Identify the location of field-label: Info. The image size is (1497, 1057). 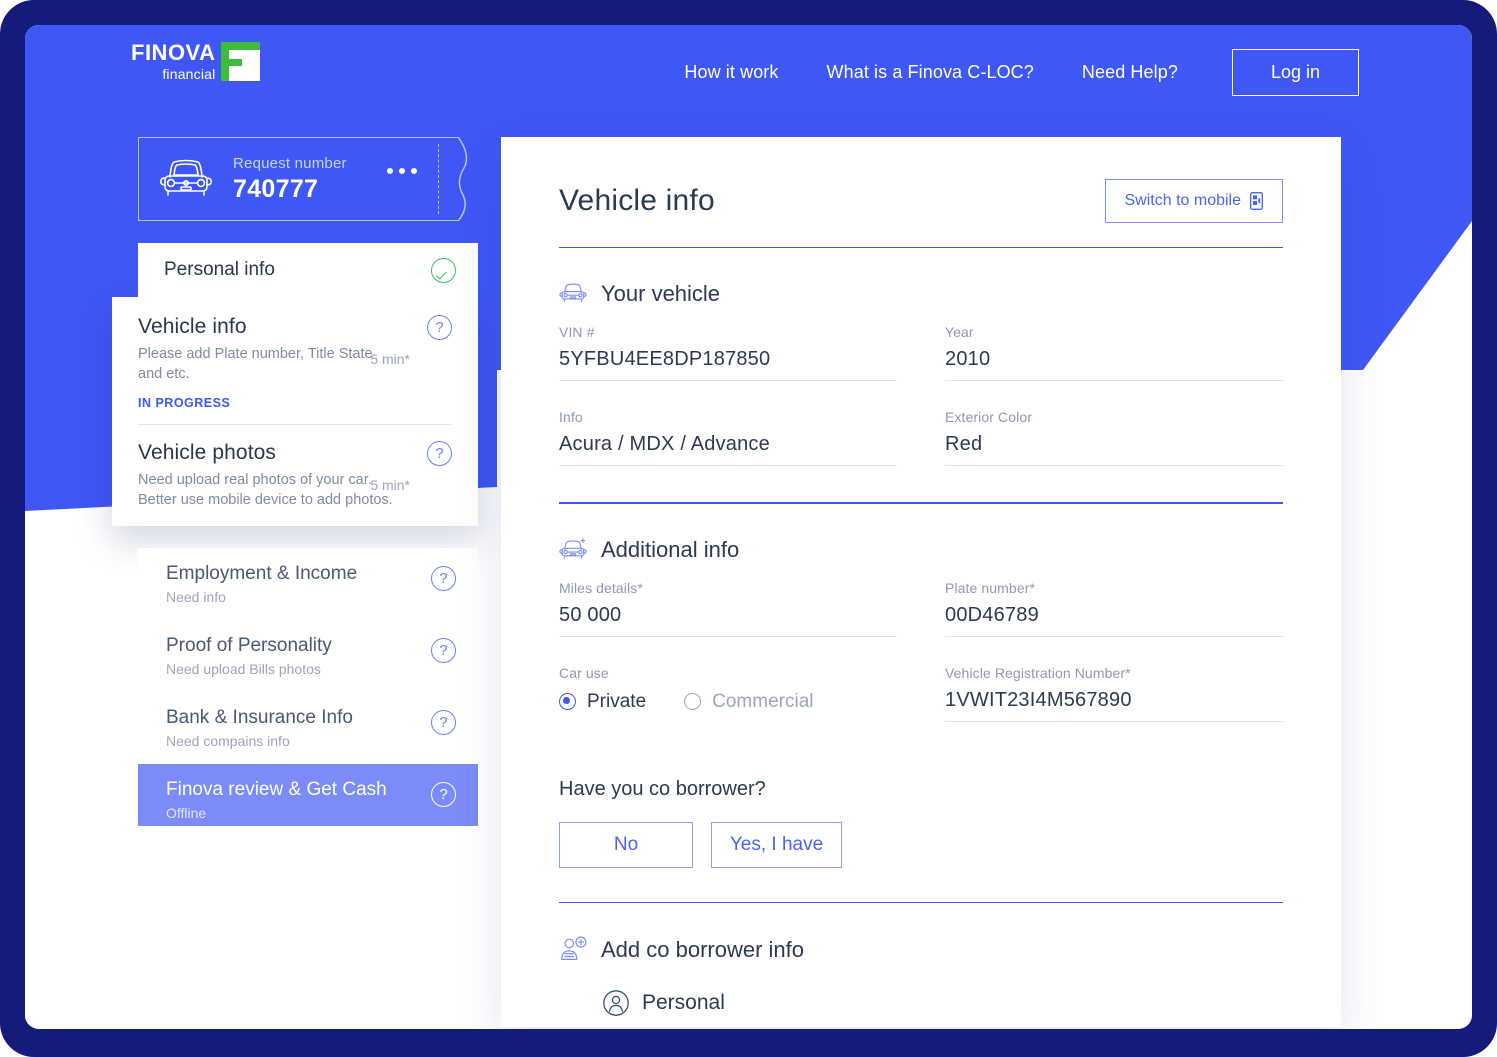
(571, 417).